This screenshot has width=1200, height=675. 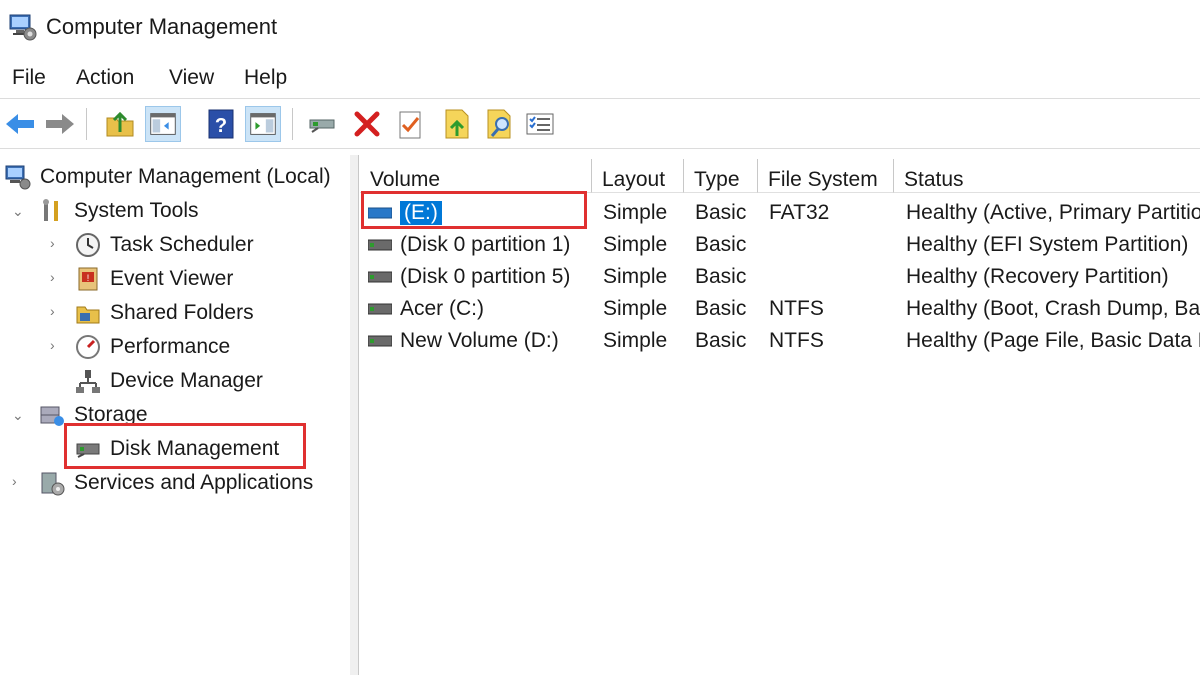 I want to click on tree-item-event-viewer: ! Event Viewer, so click(x=153, y=279).